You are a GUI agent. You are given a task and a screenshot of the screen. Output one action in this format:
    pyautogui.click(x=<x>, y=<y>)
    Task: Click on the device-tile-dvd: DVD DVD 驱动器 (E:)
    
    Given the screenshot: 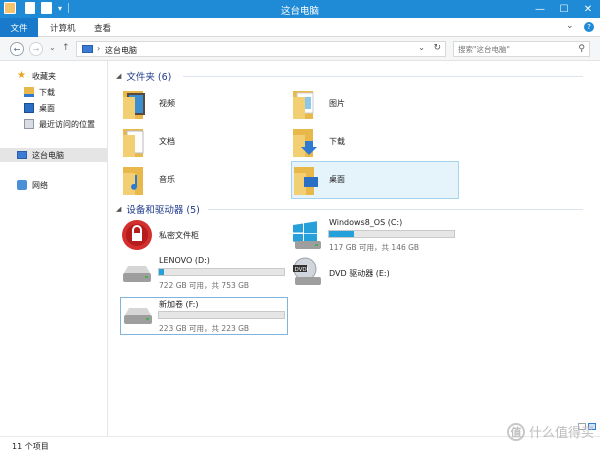 What is the action you would take?
    pyautogui.click(x=375, y=274)
    